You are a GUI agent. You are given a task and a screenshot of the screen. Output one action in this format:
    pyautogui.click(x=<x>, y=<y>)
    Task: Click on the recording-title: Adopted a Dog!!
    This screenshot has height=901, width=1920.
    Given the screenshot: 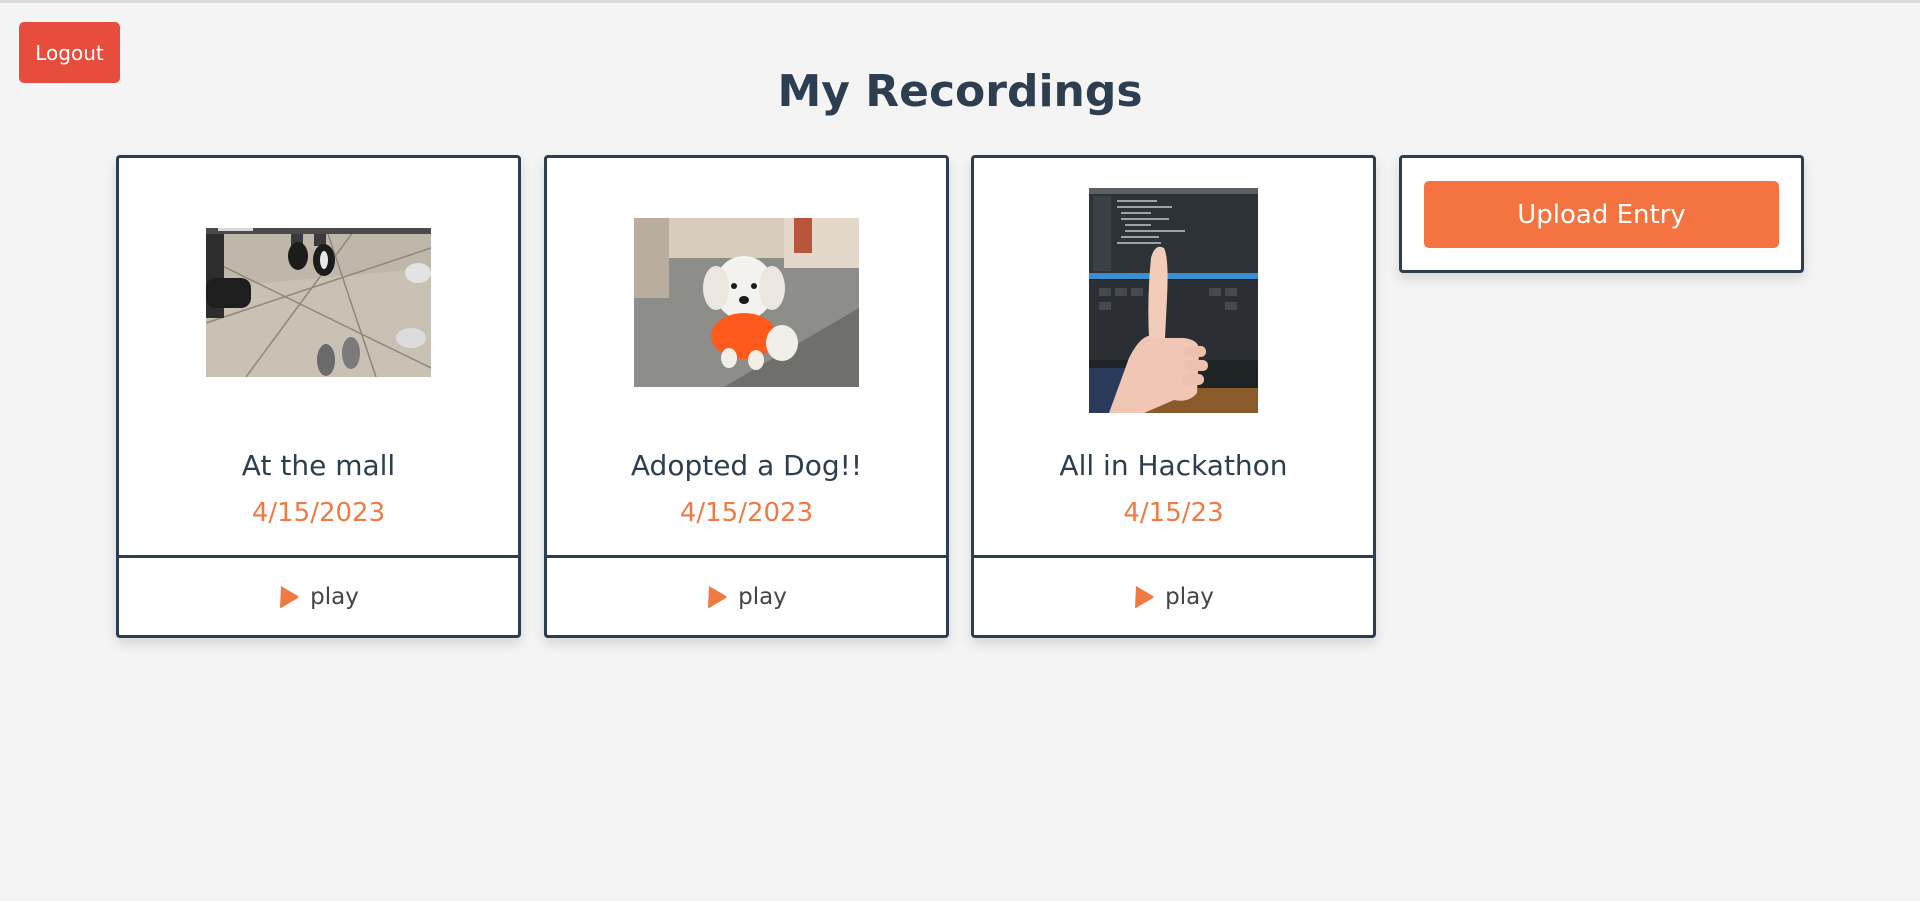 What is the action you would take?
    pyautogui.click(x=746, y=465)
    